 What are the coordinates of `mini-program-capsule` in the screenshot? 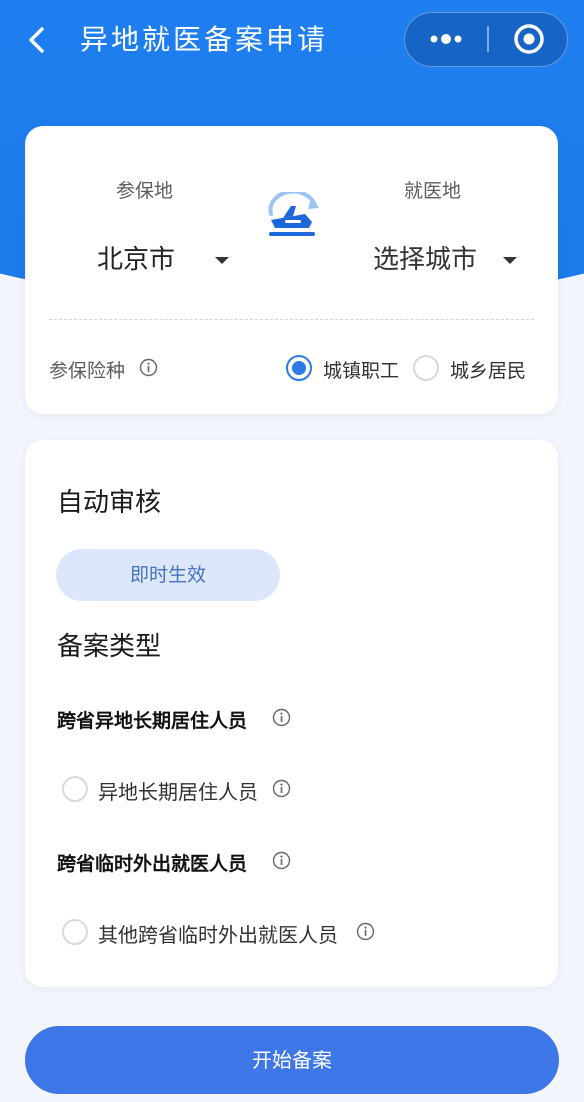 It's located at (486, 39).